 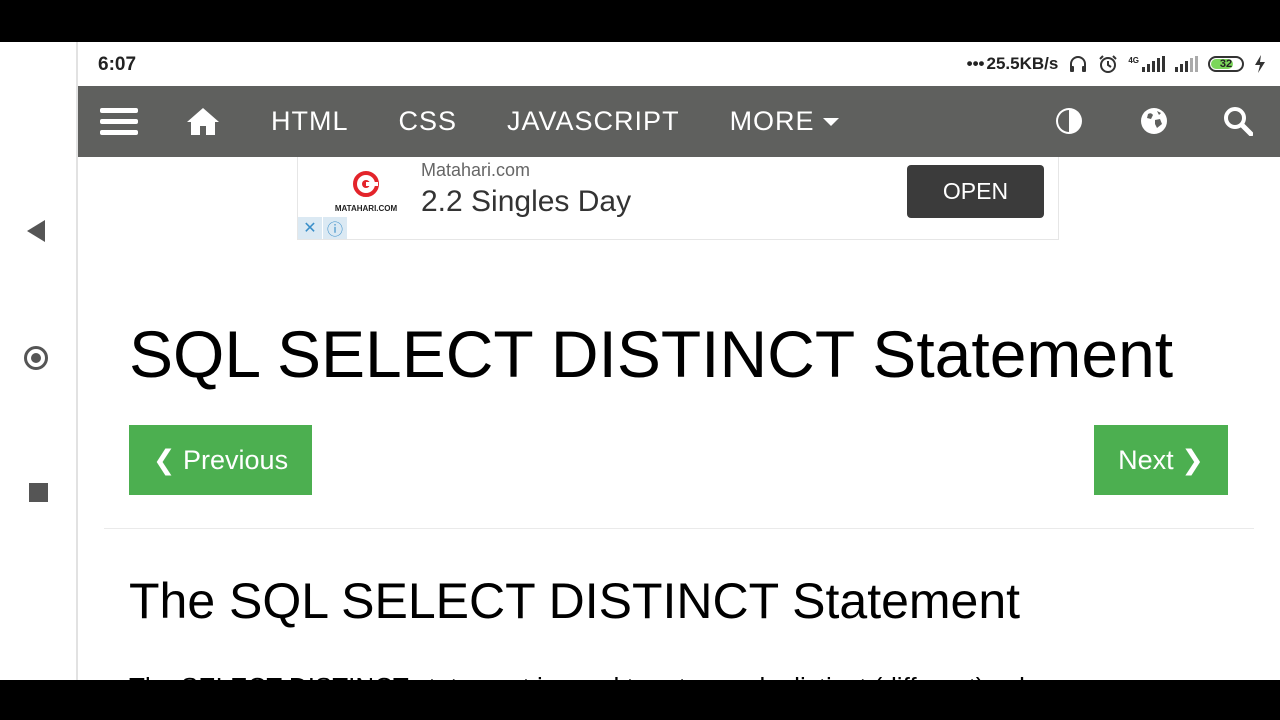 What do you see at coordinates (679, 64) in the screenshot?
I see `status-bar: 6:07 ••• 25.5KB/s 4G 32` at bounding box center [679, 64].